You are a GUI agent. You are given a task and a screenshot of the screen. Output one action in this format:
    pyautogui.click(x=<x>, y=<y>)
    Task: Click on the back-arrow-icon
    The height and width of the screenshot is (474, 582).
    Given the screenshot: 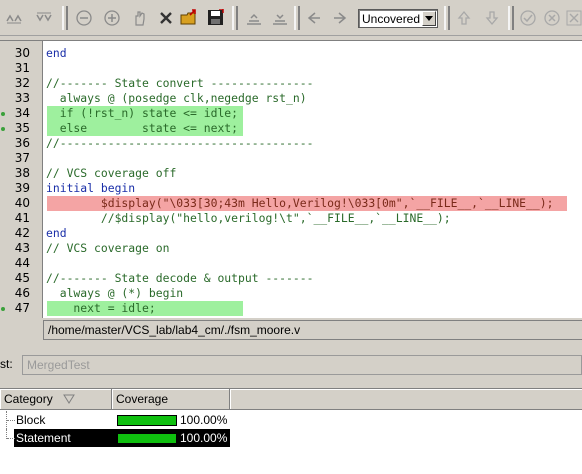 What is the action you would take?
    pyautogui.click(x=314, y=18)
    